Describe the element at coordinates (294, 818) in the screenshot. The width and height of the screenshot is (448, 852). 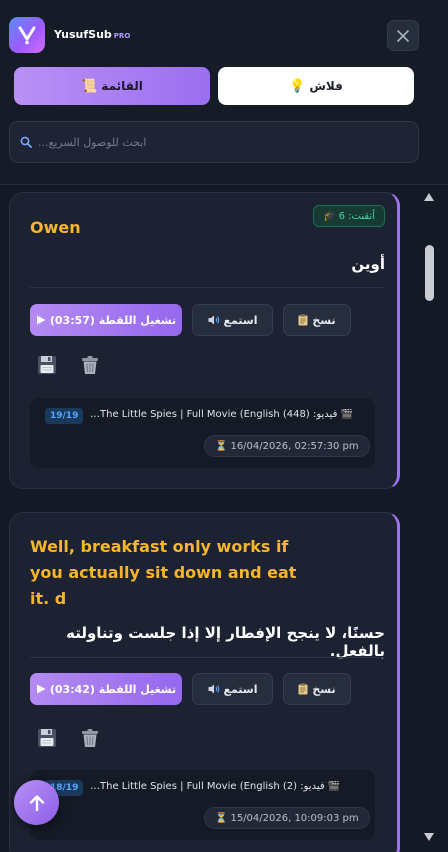
I see `timestamp: 15/04/2026, 10:09:03 pm` at that location.